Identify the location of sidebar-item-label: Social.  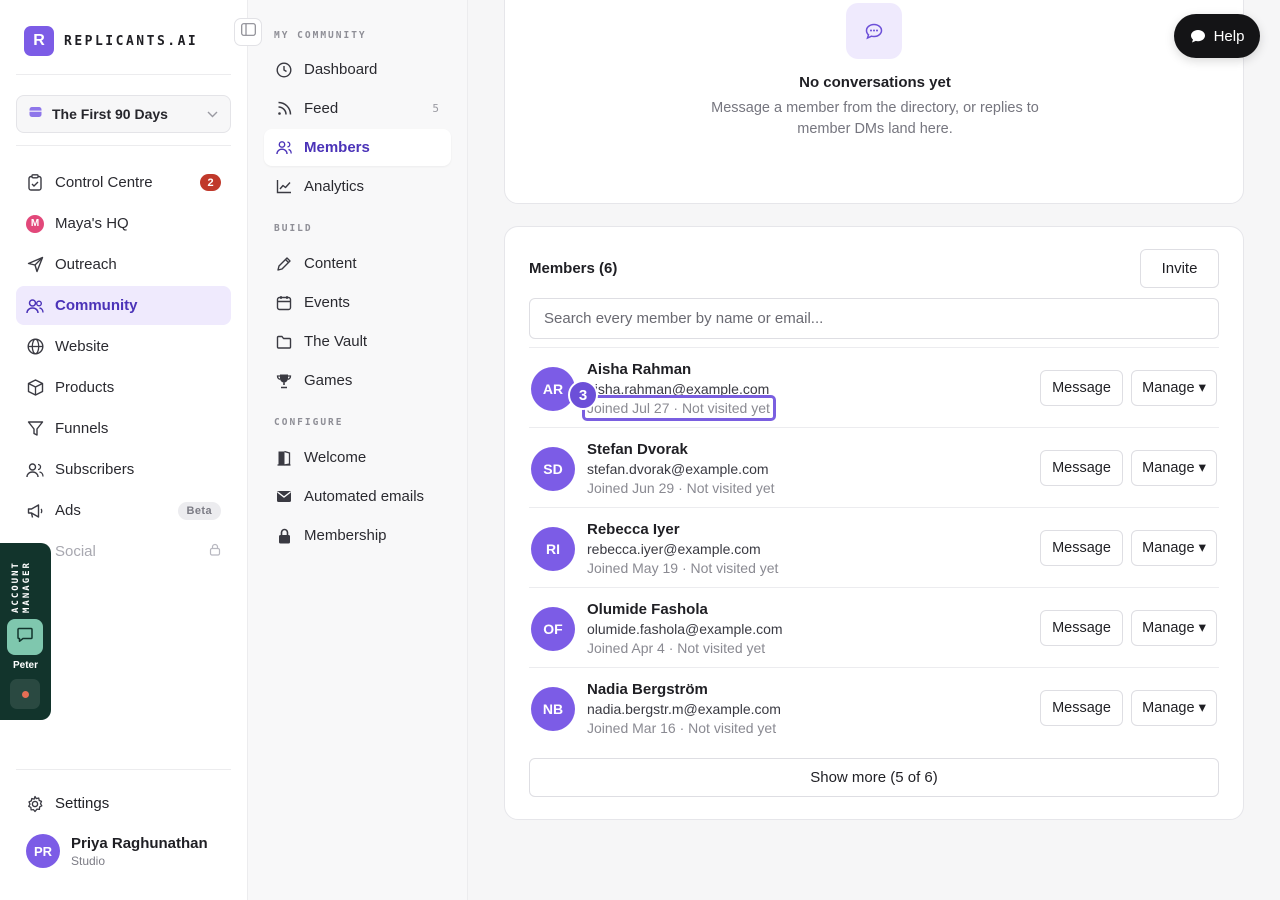
(75, 551).